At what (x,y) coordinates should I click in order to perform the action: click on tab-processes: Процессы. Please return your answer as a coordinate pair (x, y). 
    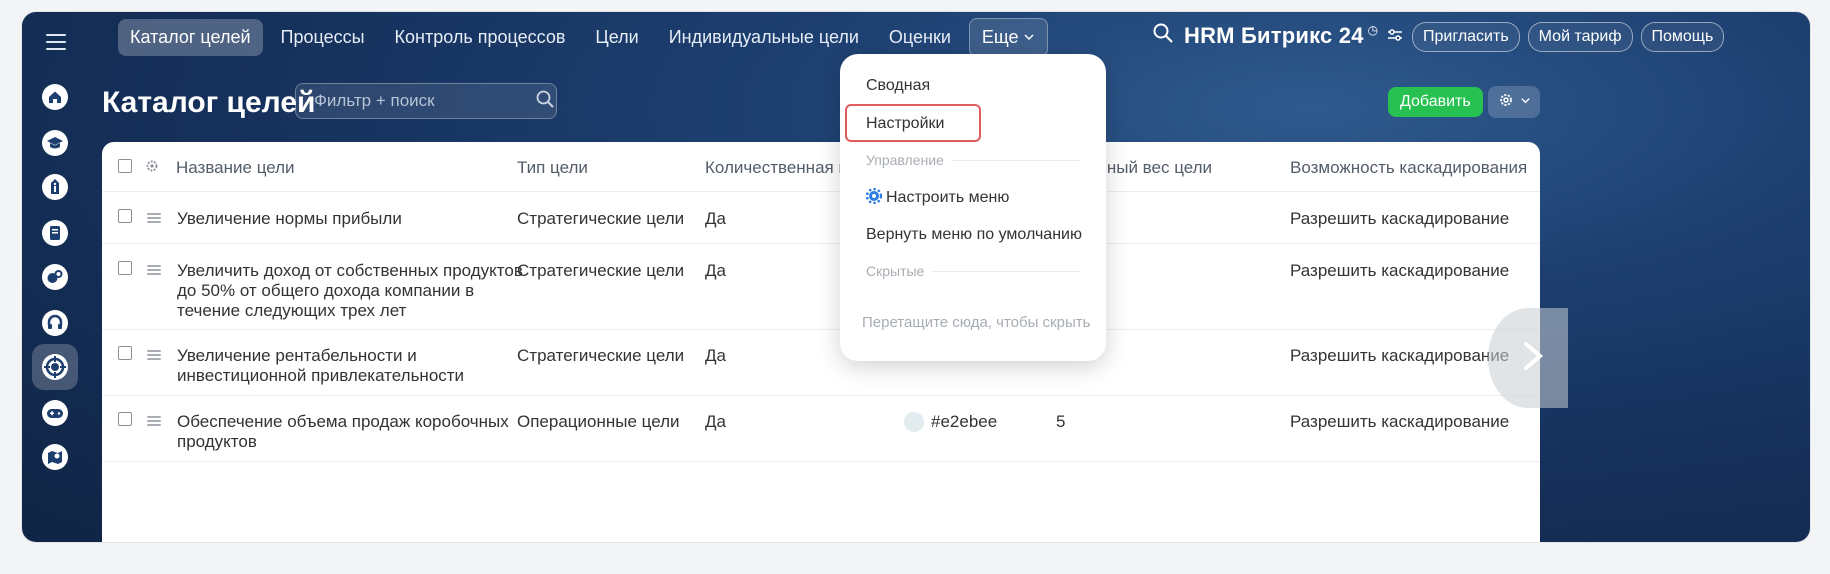
    Looking at the image, I should click on (323, 37).